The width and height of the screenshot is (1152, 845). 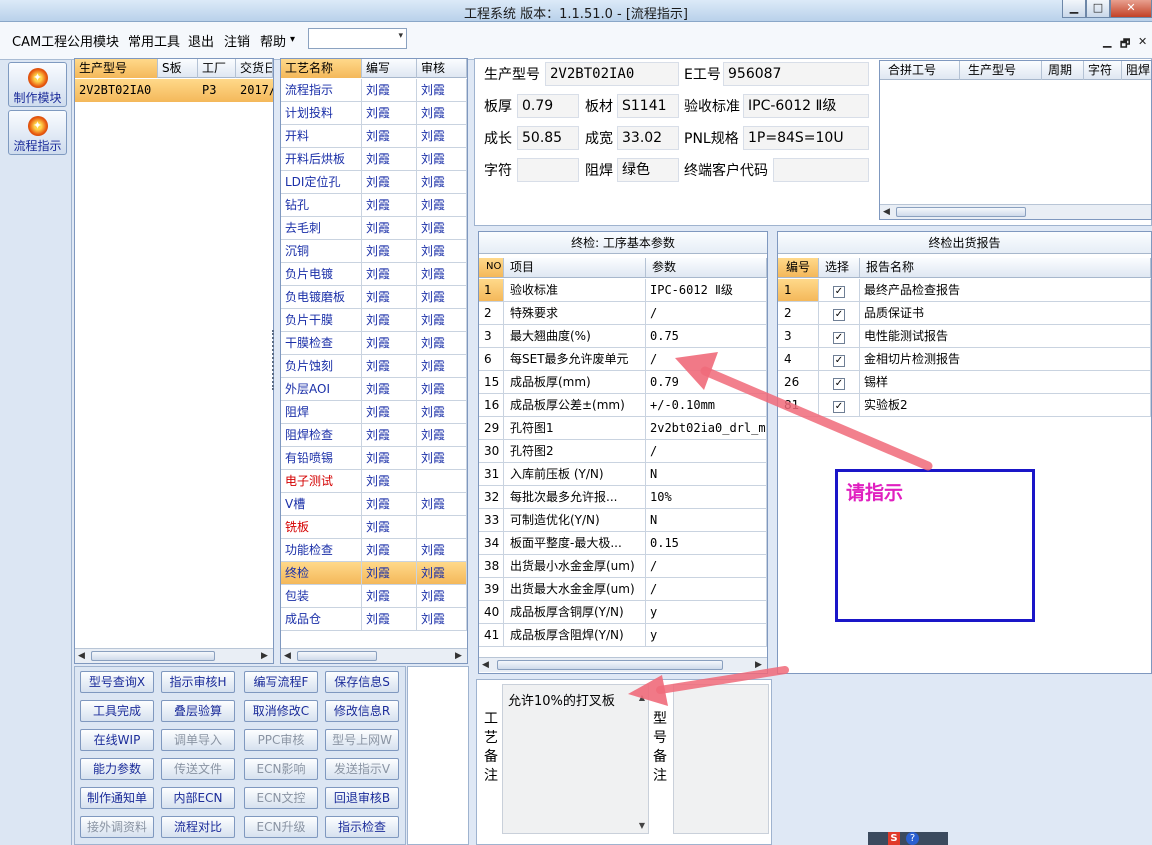 I want to click on table-row: 31 入库前压板 (Y/N) N, so click(x=623, y=474).